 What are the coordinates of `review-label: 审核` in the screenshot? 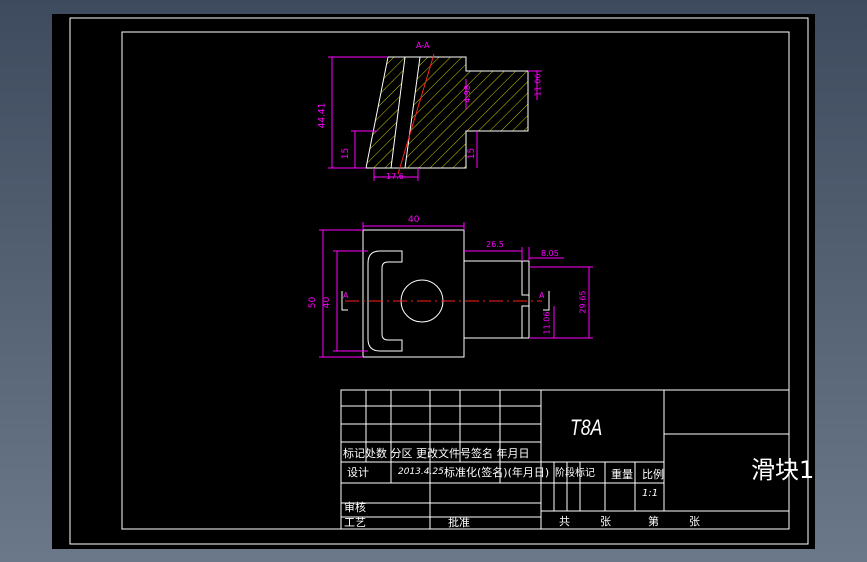 It's located at (355, 507).